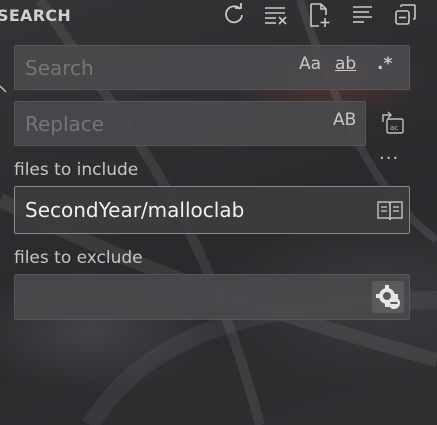 This screenshot has height=425, width=437. I want to click on replace-field: AB, so click(190, 123).